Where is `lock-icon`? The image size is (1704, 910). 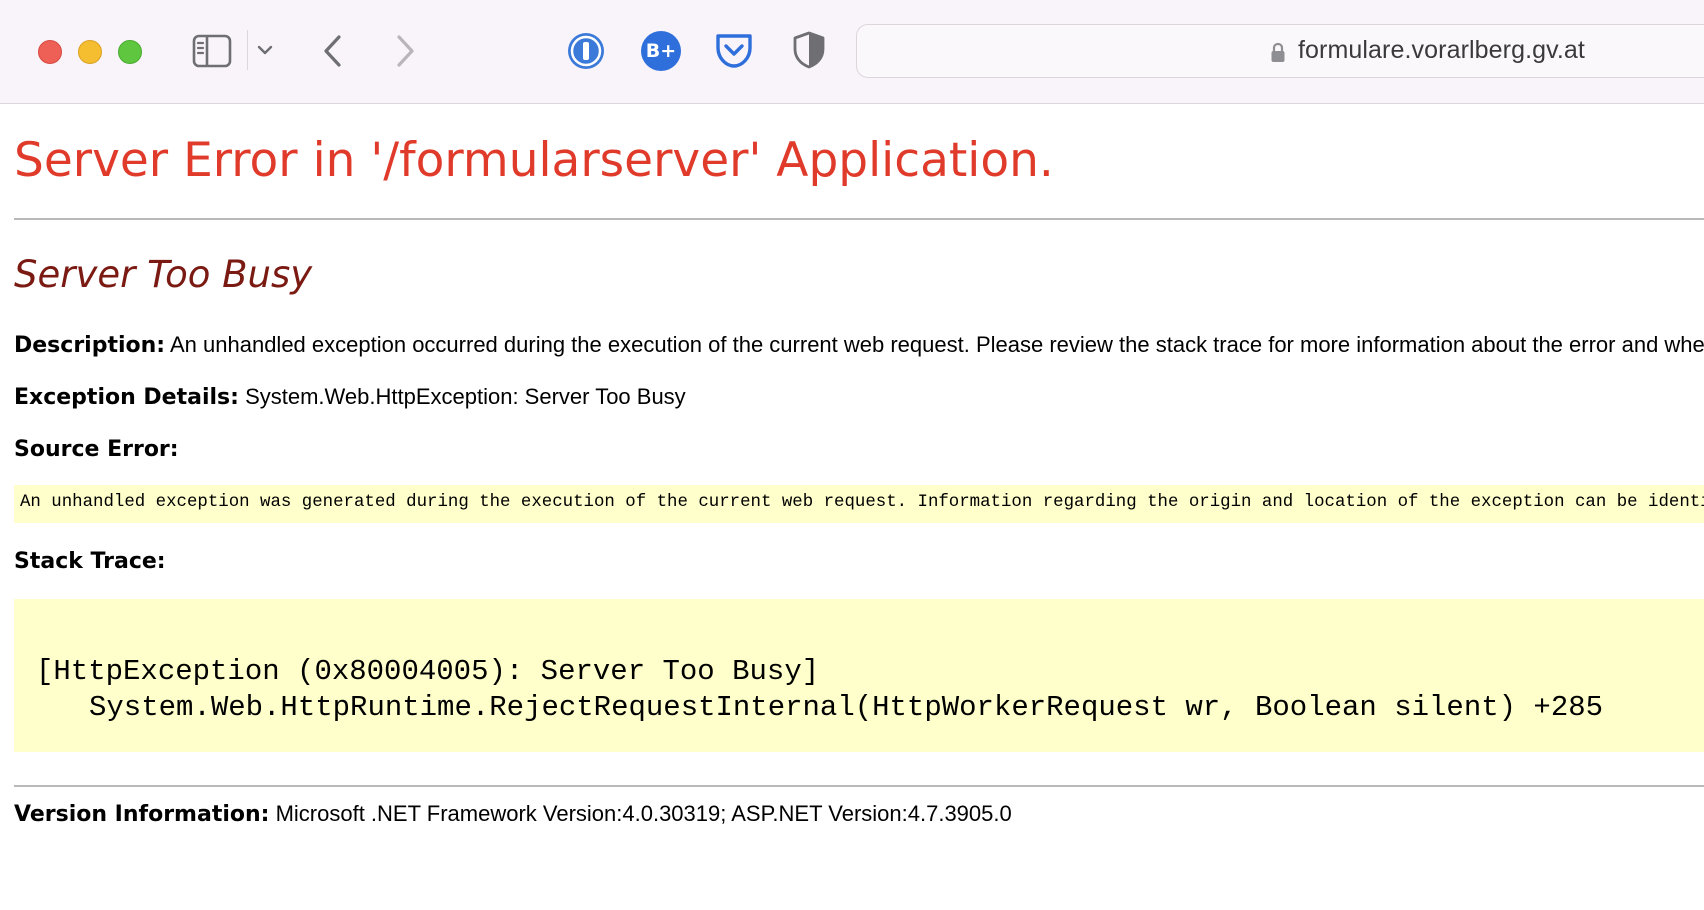
lock-icon is located at coordinates (1278, 52).